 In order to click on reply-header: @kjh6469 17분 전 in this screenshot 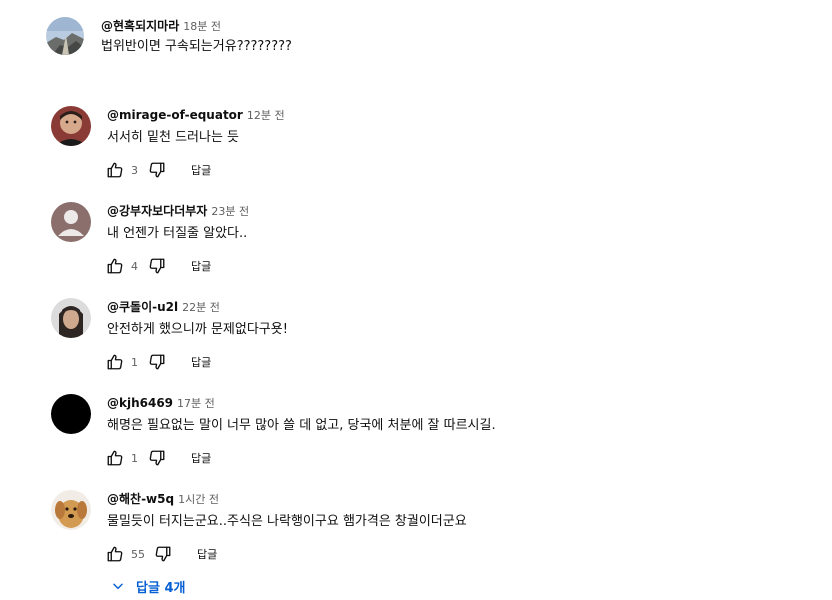, I will do `click(161, 403)`.